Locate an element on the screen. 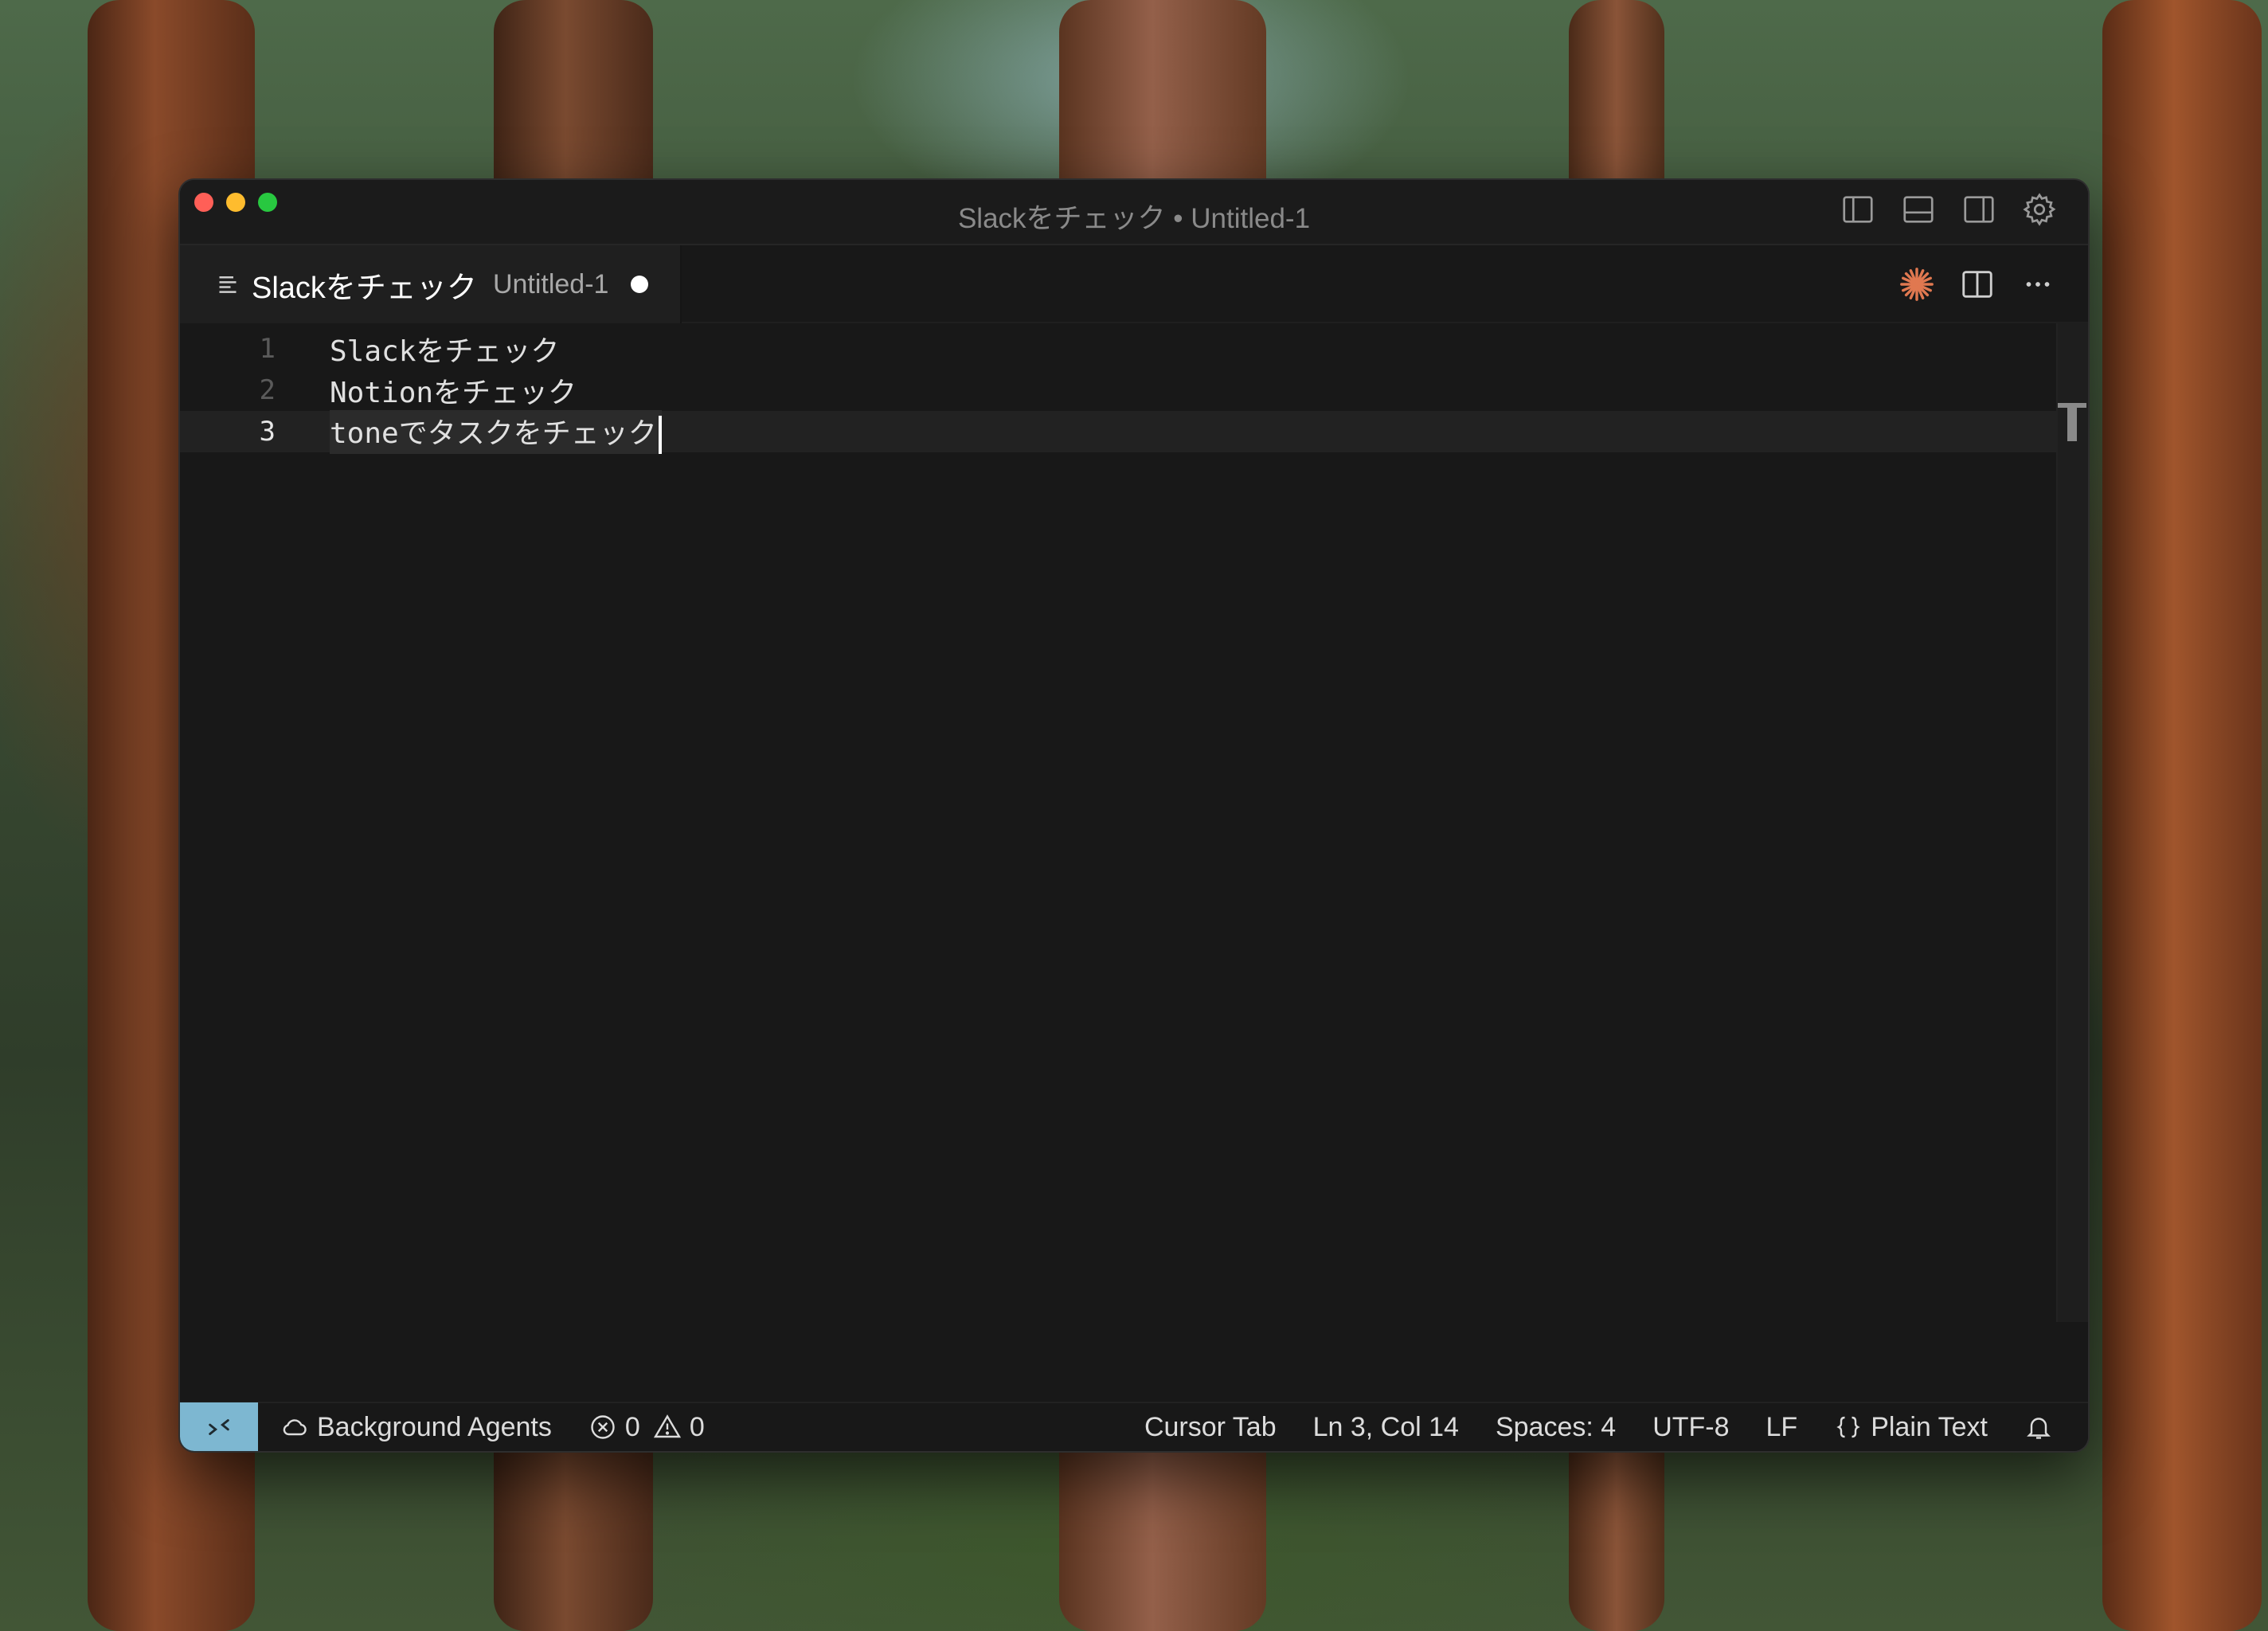  line-text-wrapper: toneでタスクをチェック is located at coordinates (496, 431).